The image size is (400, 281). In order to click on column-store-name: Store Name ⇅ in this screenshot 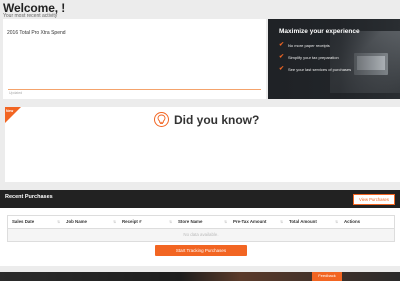, I will do `click(201, 222)`.